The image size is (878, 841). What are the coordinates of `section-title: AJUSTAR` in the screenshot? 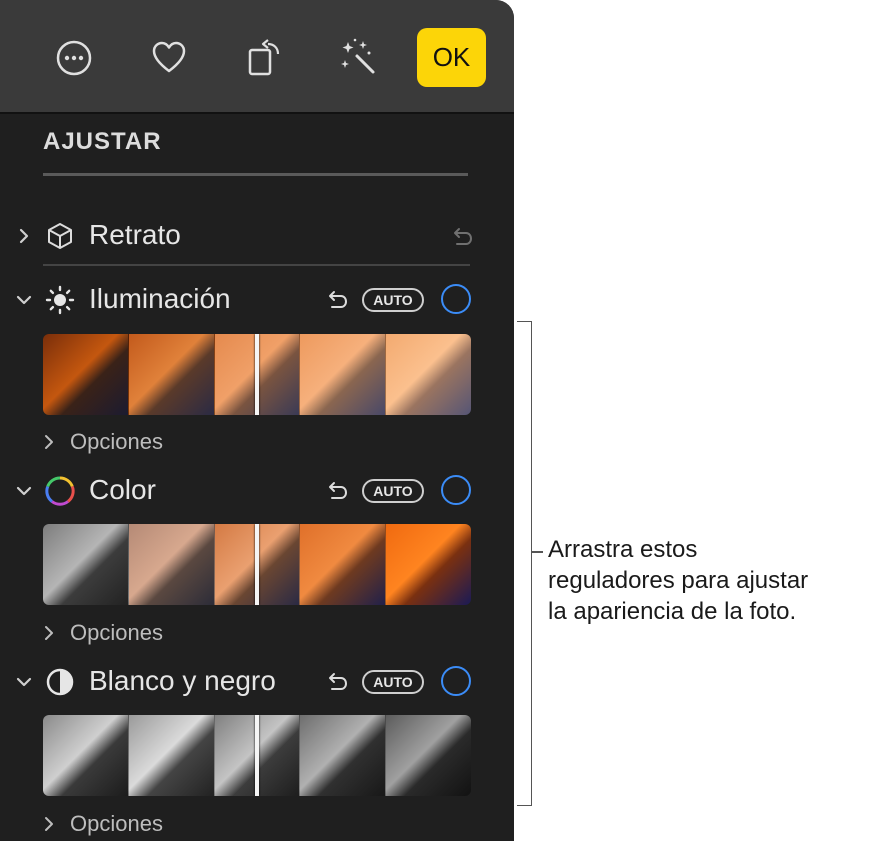 It's located at (102, 141).